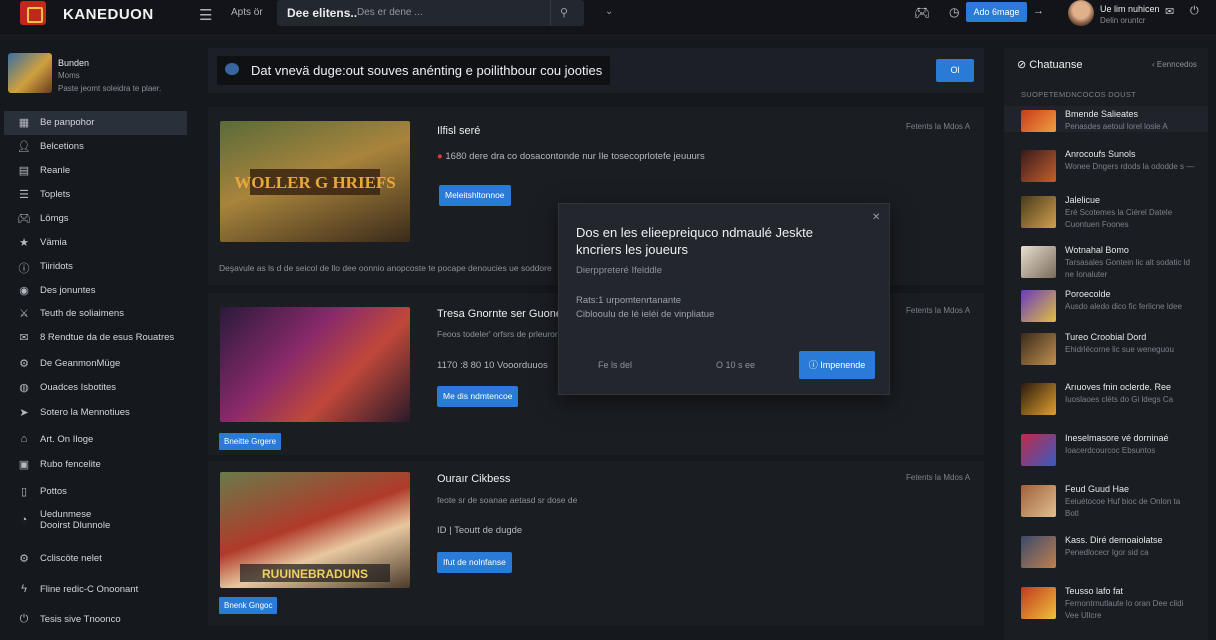  Describe the element at coordinates (95, 243) in the screenshot. I see `sidebar-item: ★ Vämia` at that location.